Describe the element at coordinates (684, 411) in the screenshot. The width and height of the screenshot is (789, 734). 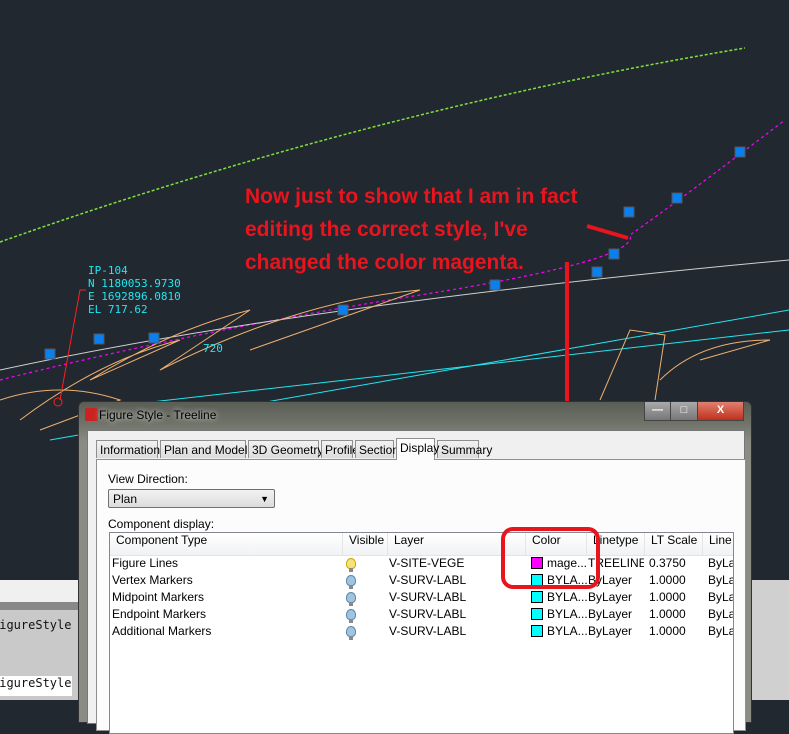
I see `maximize-button: □` at that location.